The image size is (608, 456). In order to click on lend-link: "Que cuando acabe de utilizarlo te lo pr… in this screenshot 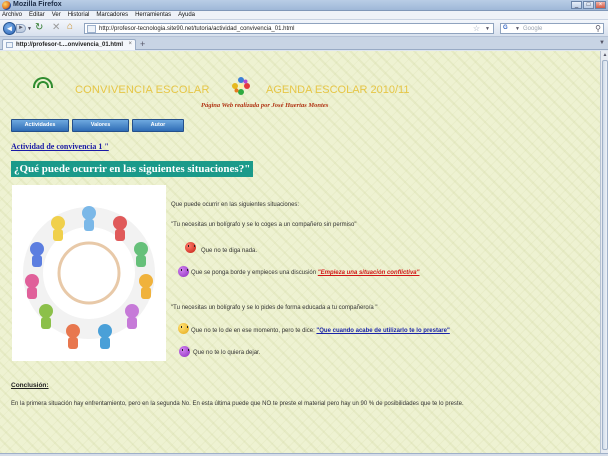, I will do `click(382, 331)`.